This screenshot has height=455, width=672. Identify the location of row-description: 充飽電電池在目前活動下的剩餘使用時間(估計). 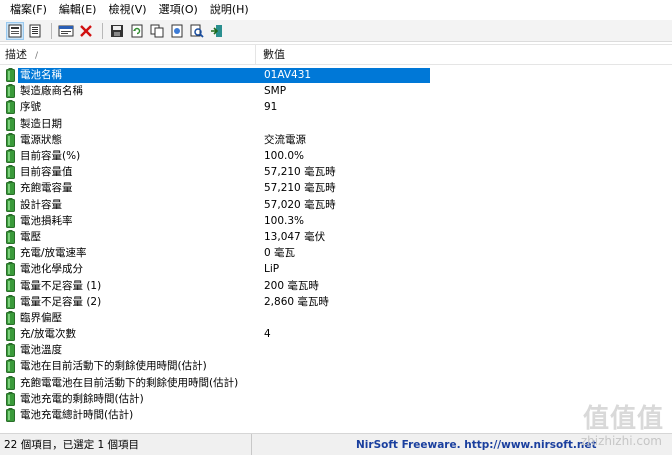
(129, 382).